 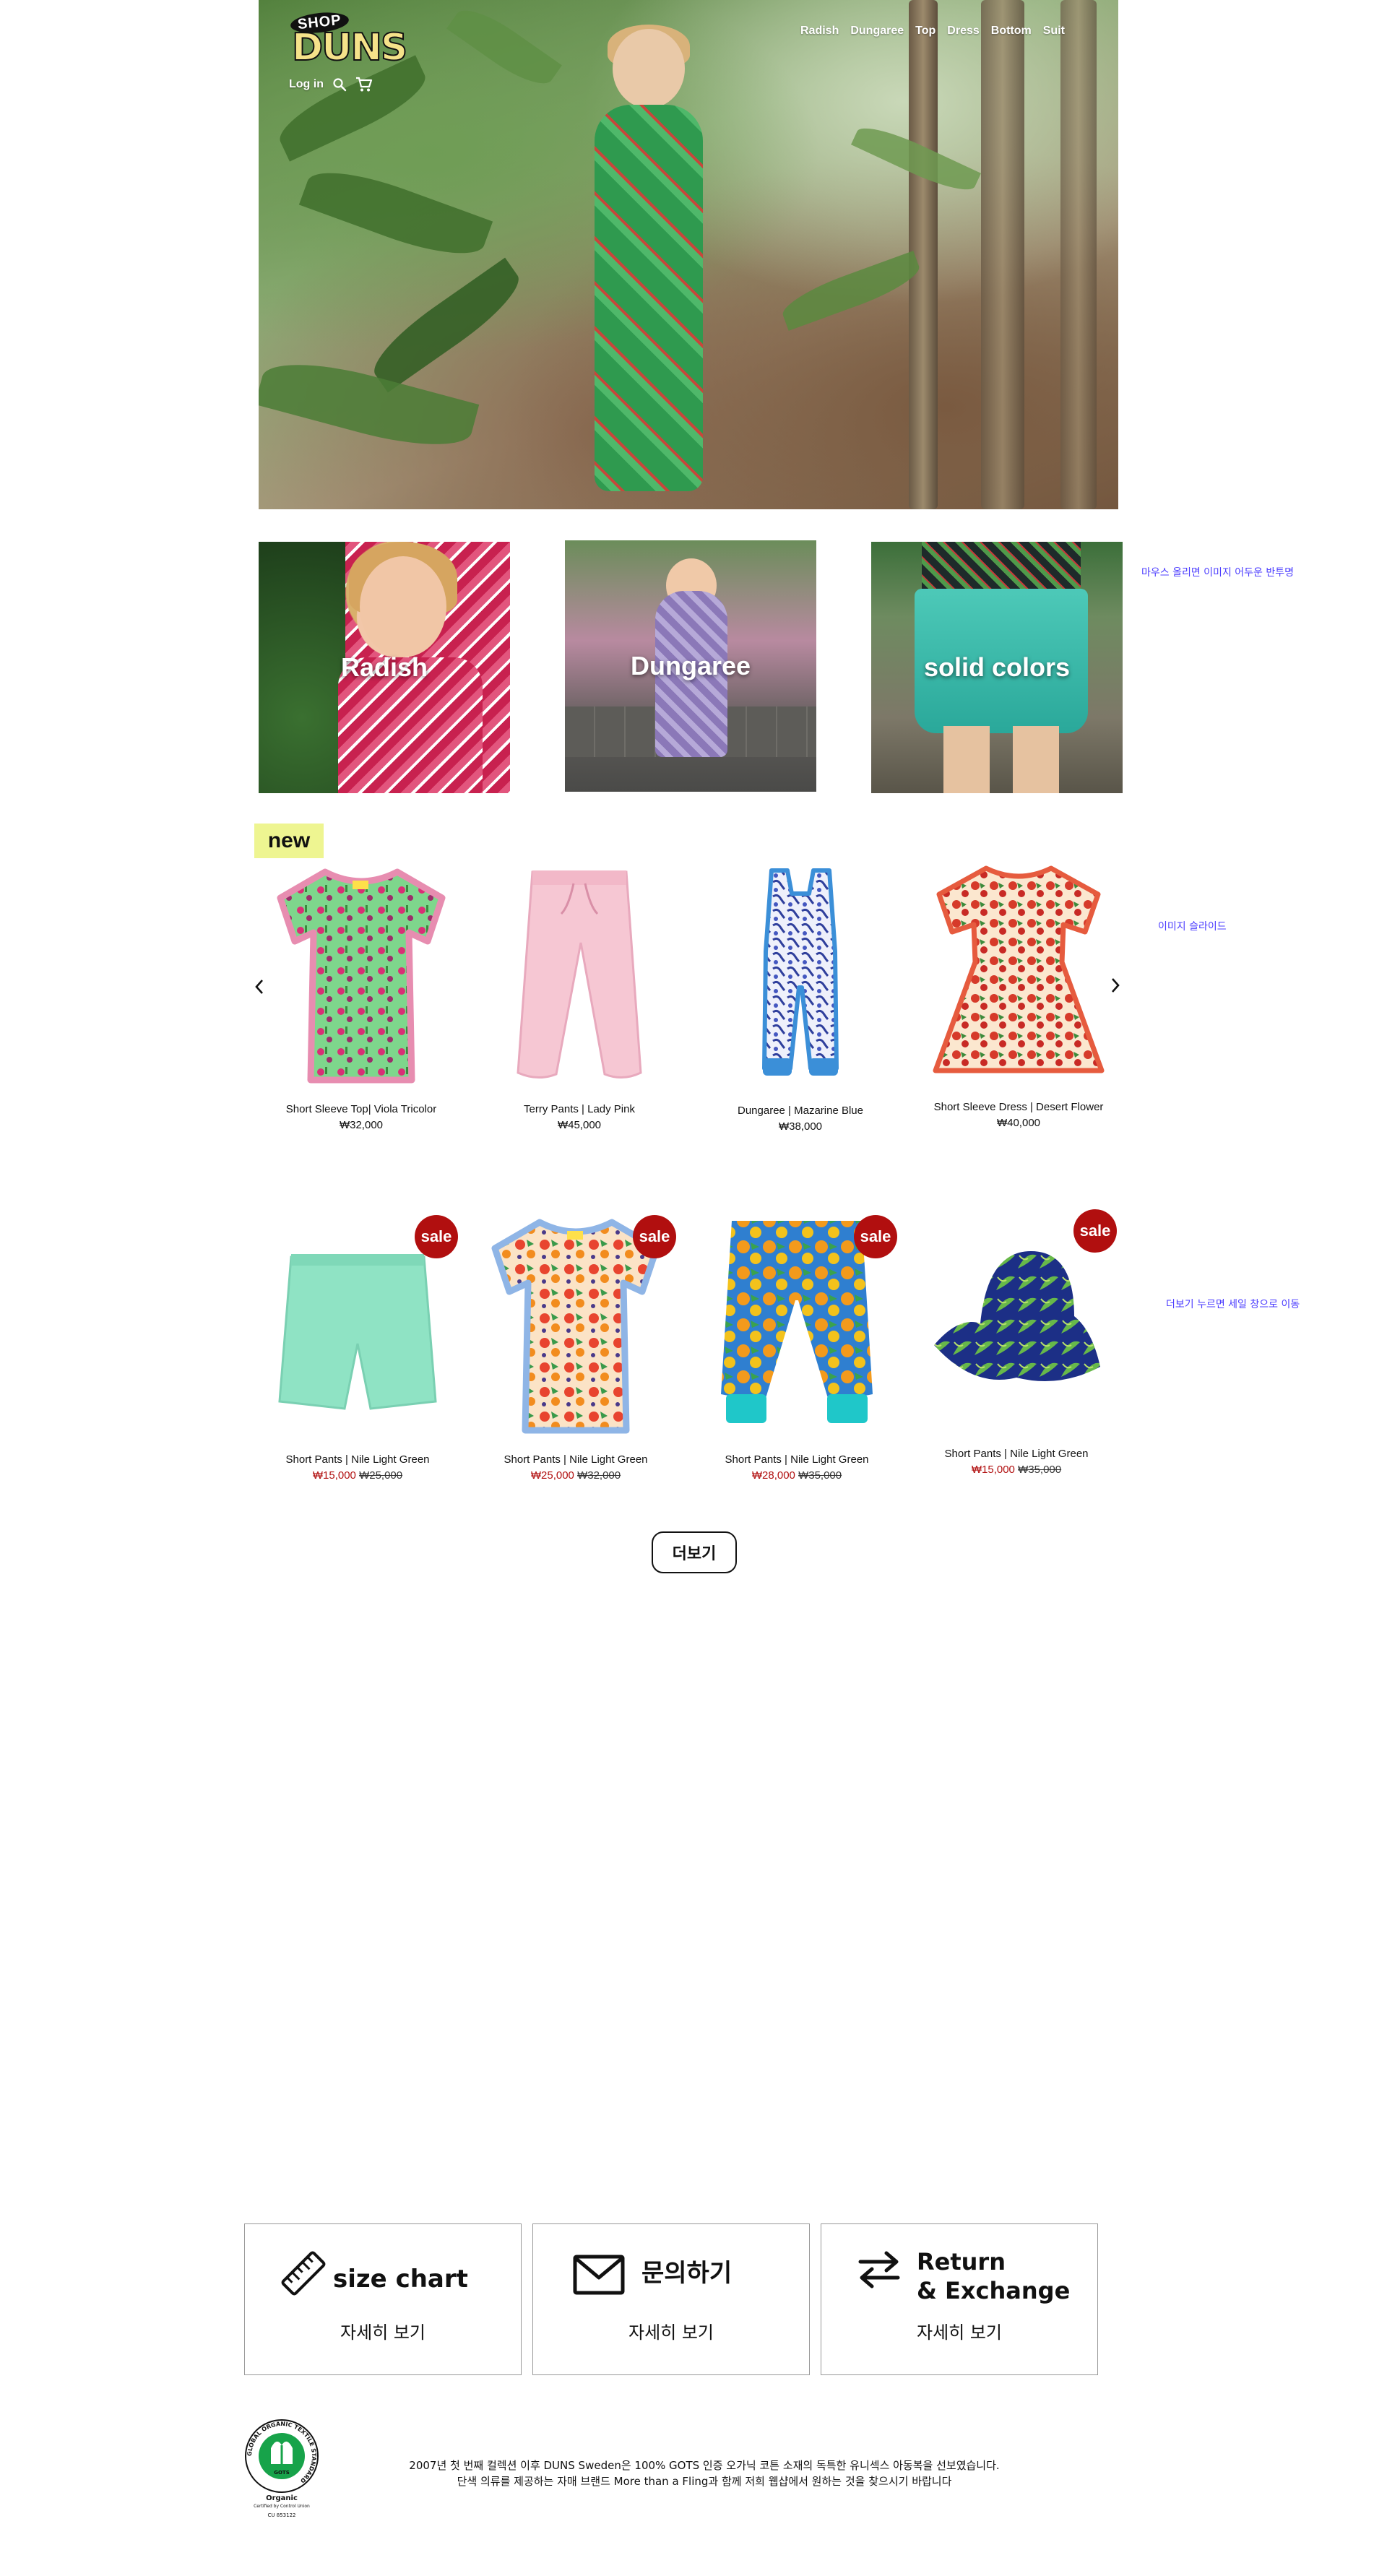 I want to click on return-exchange-link: 자세히 보기, so click(x=959, y=2330).